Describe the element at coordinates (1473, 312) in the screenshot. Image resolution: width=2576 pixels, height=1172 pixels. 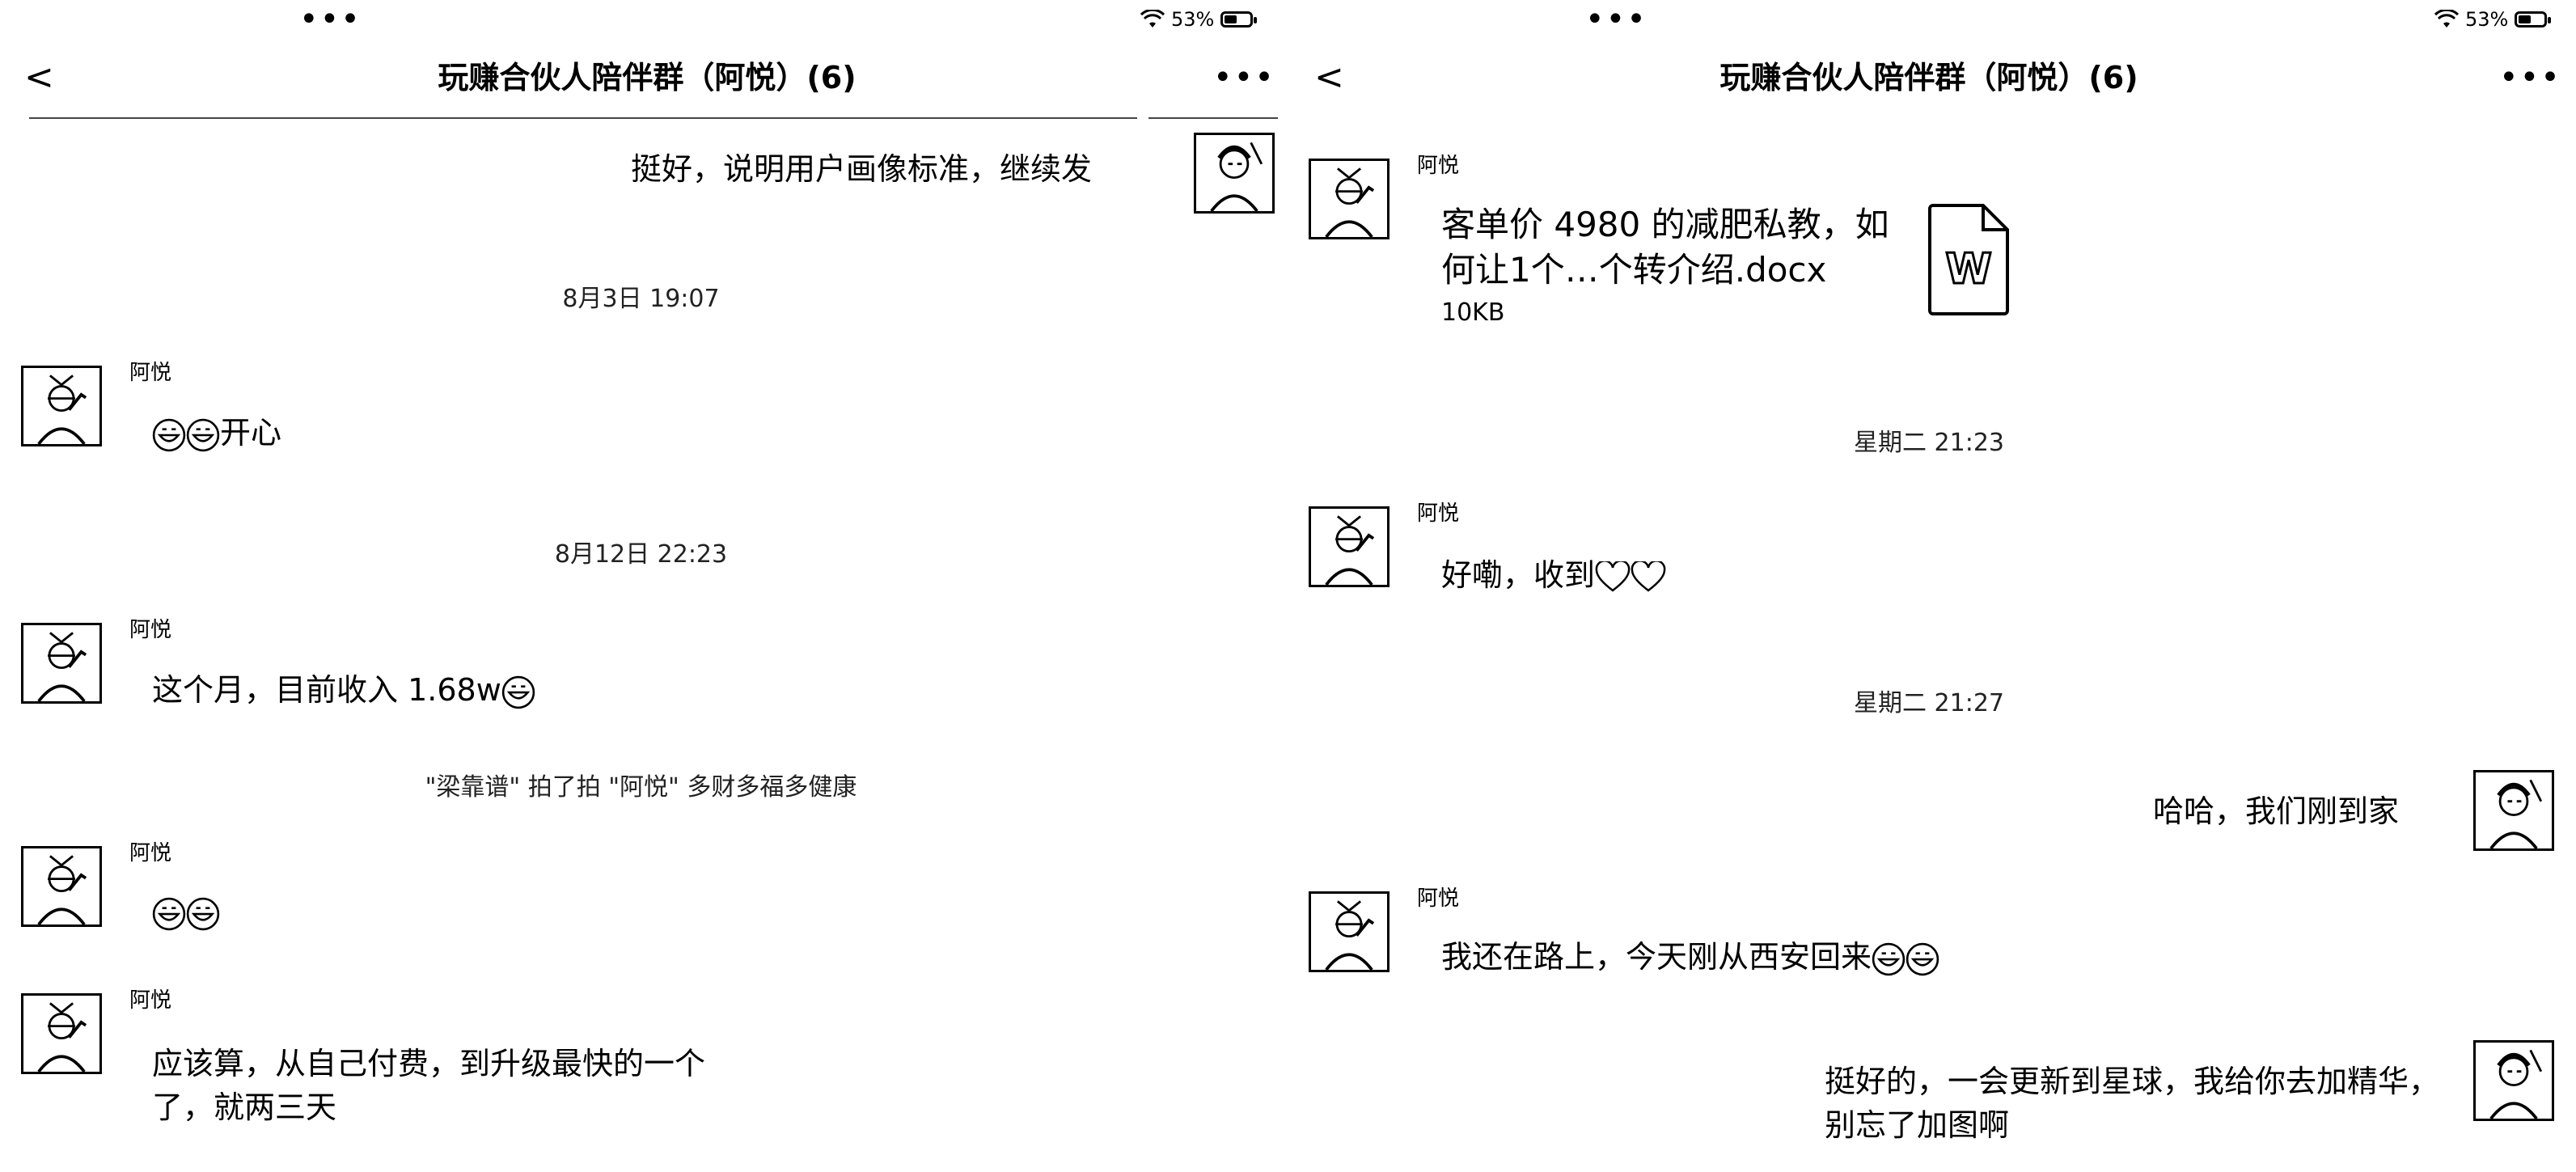
I see `file-size: 10KB` at that location.